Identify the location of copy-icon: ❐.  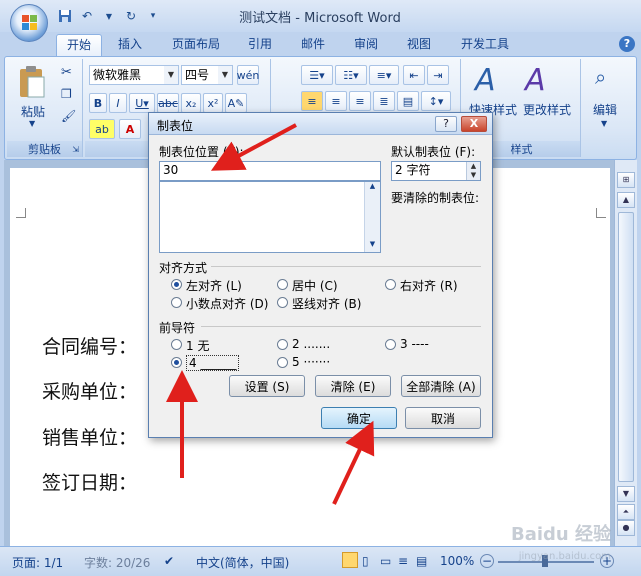
(66, 94).